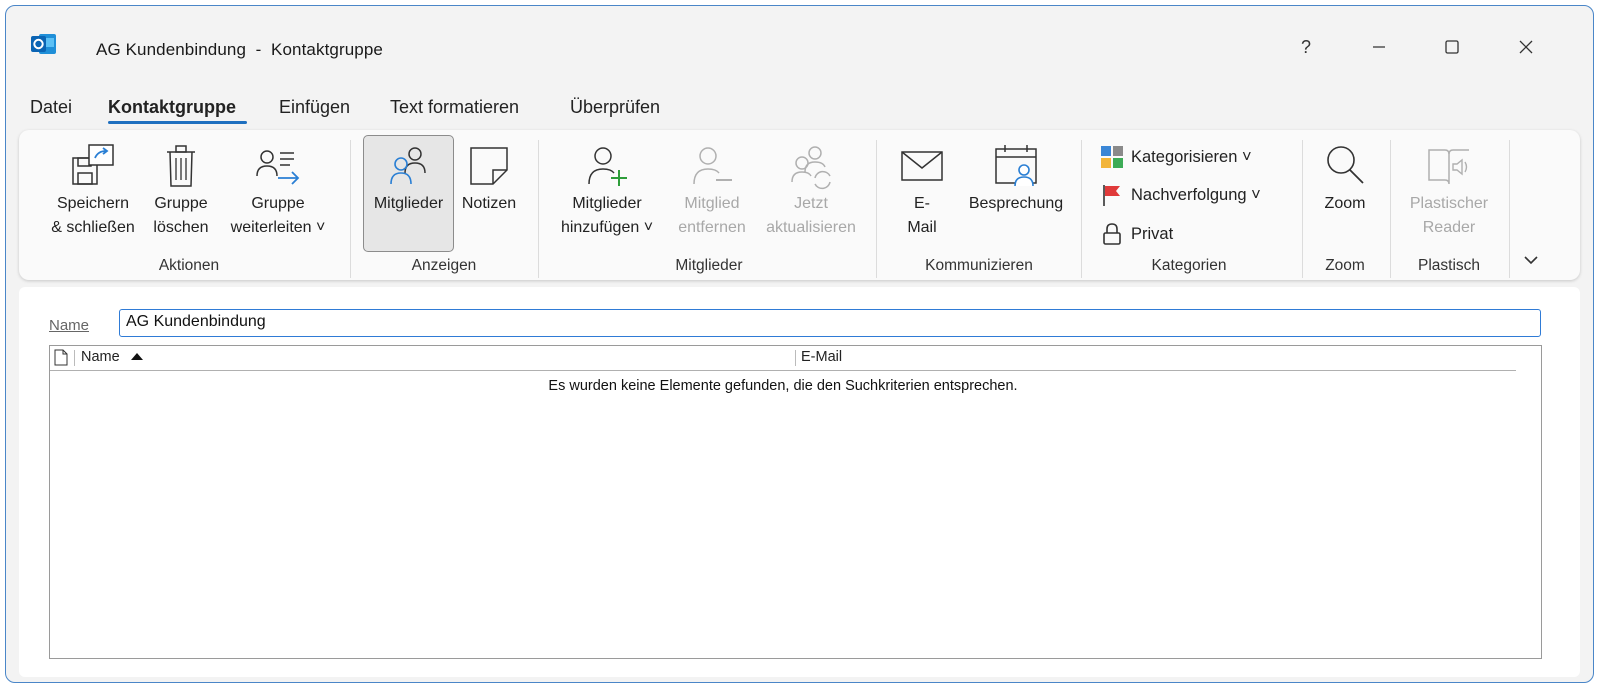  I want to click on group-label-kommunizieren: Kommunizieren, so click(979, 265).